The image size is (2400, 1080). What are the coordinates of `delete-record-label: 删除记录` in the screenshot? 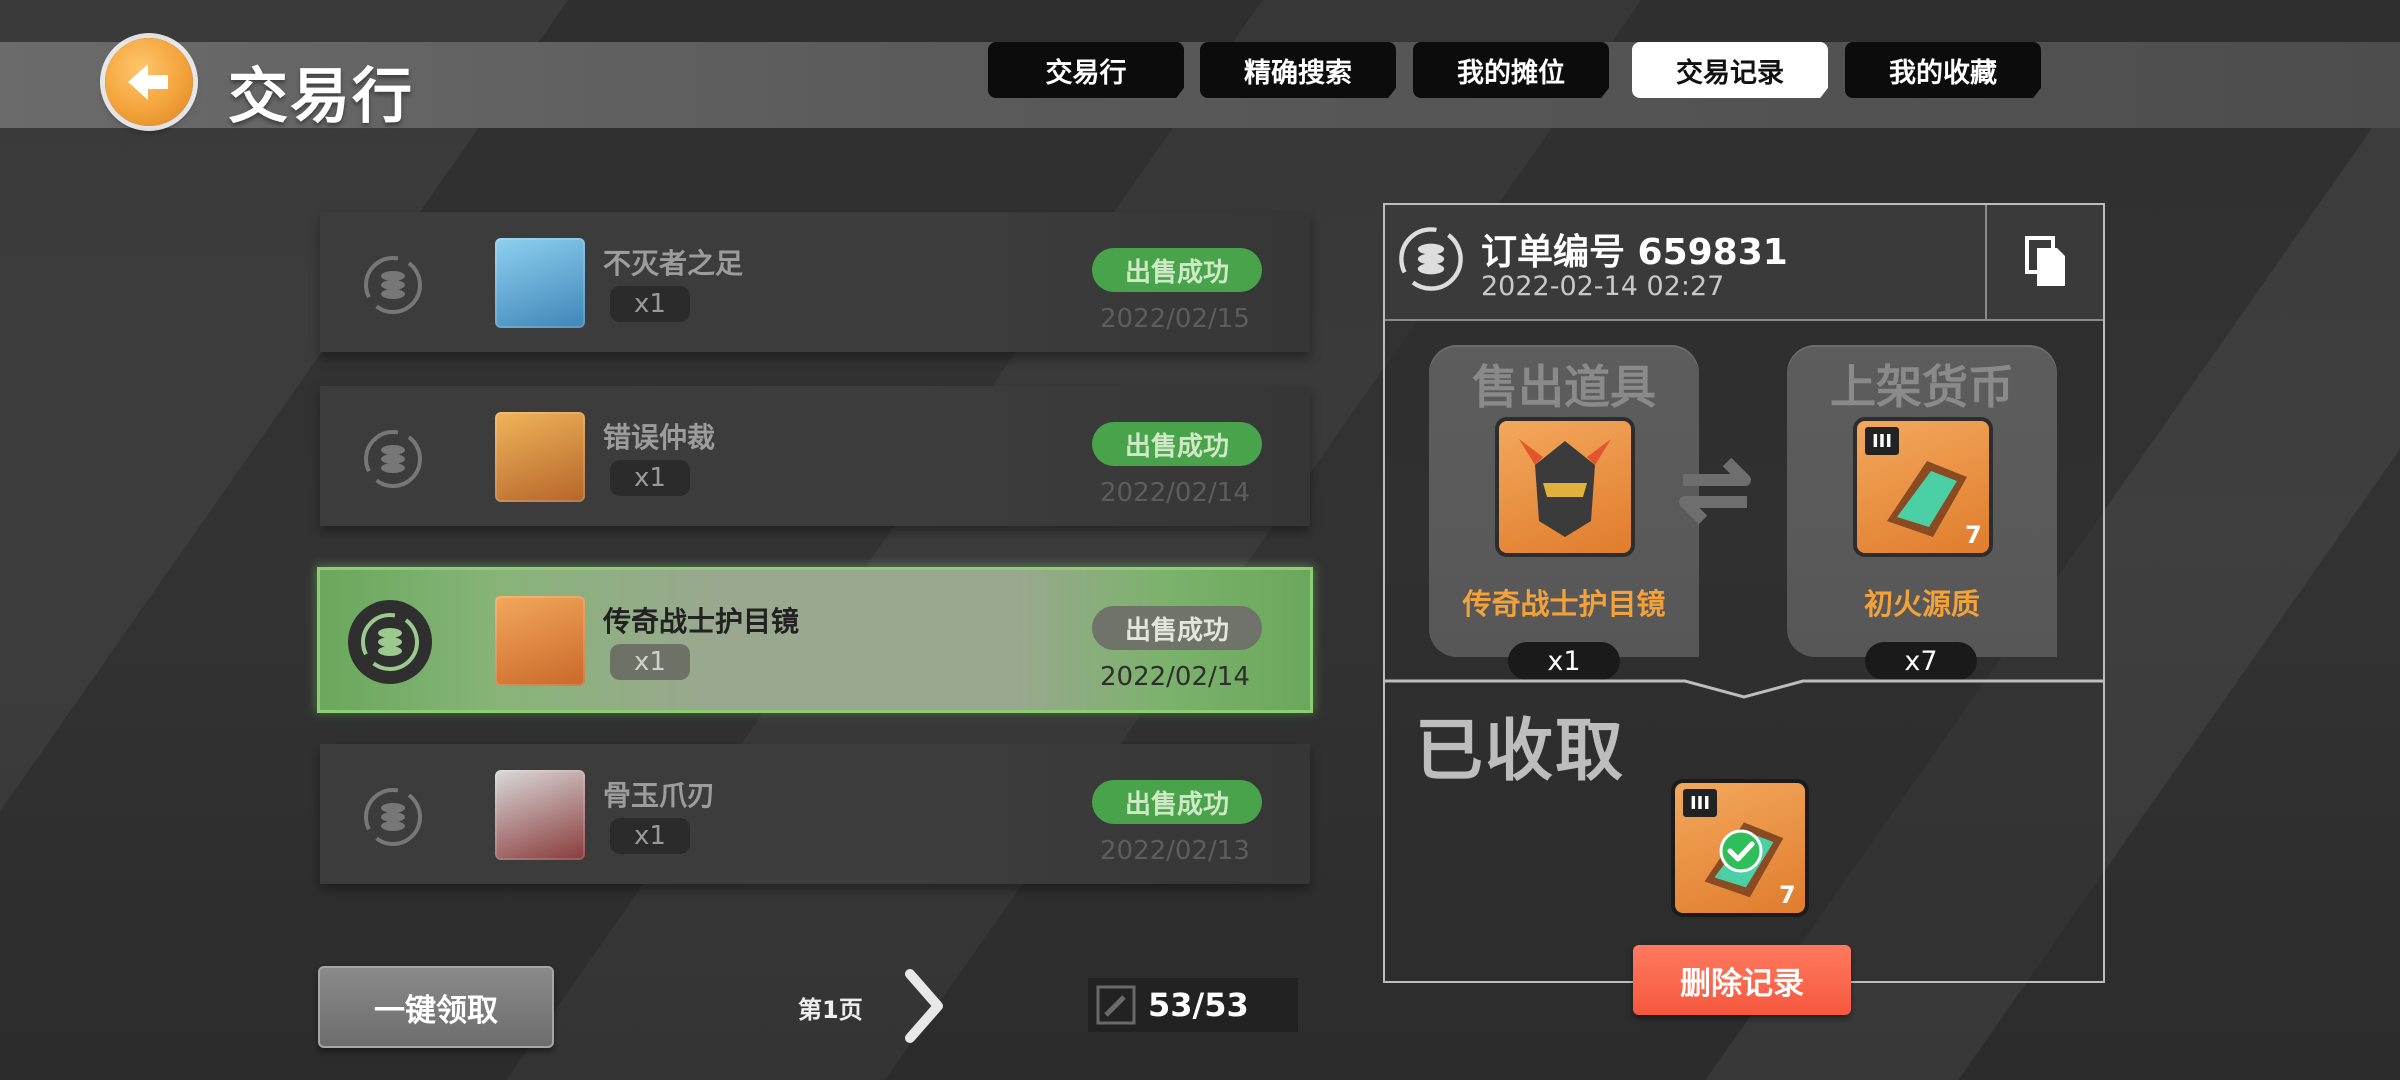 It's located at (1742, 983).